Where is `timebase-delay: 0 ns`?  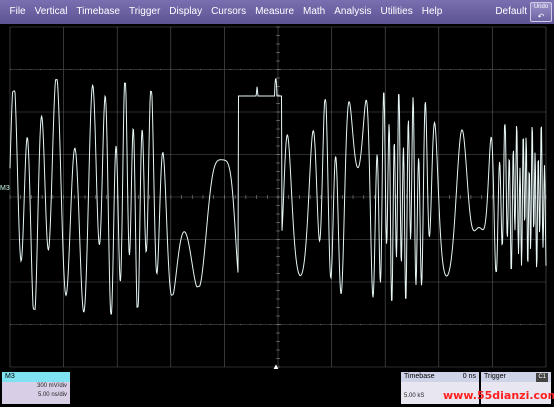
timebase-delay: 0 ns is located at coordinates (469, 376).